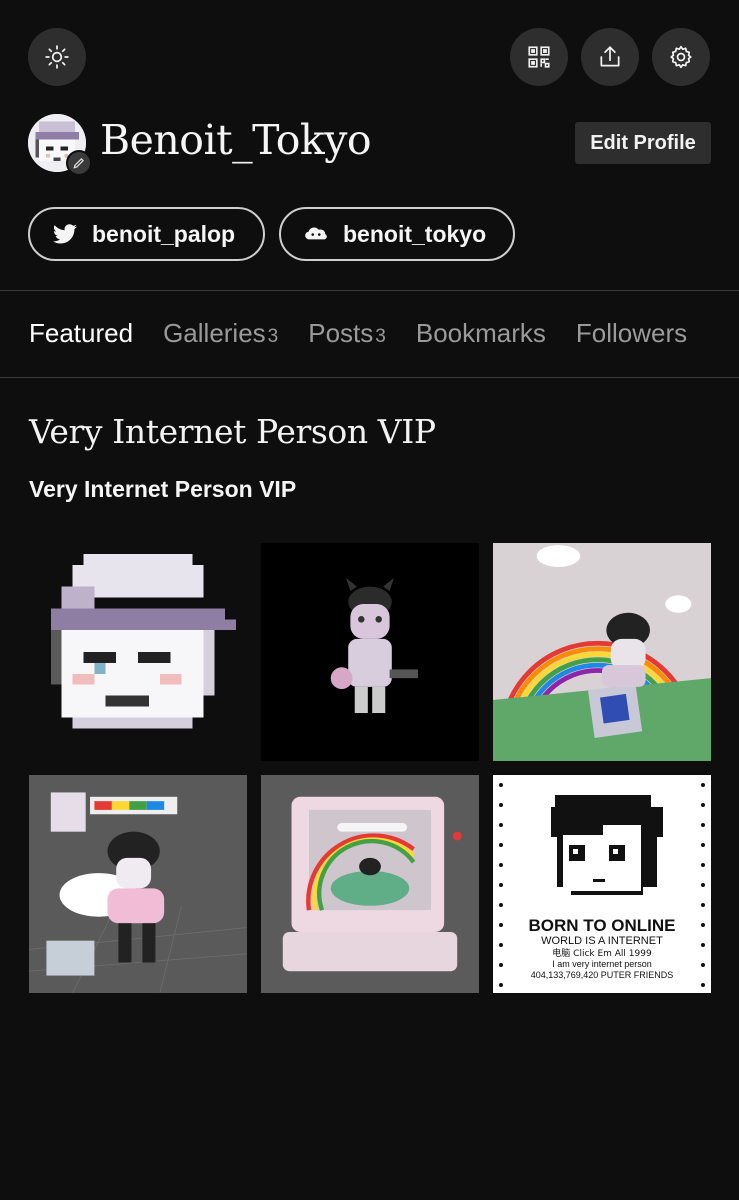  I want to click on qr-code-button, so click(539, 57).